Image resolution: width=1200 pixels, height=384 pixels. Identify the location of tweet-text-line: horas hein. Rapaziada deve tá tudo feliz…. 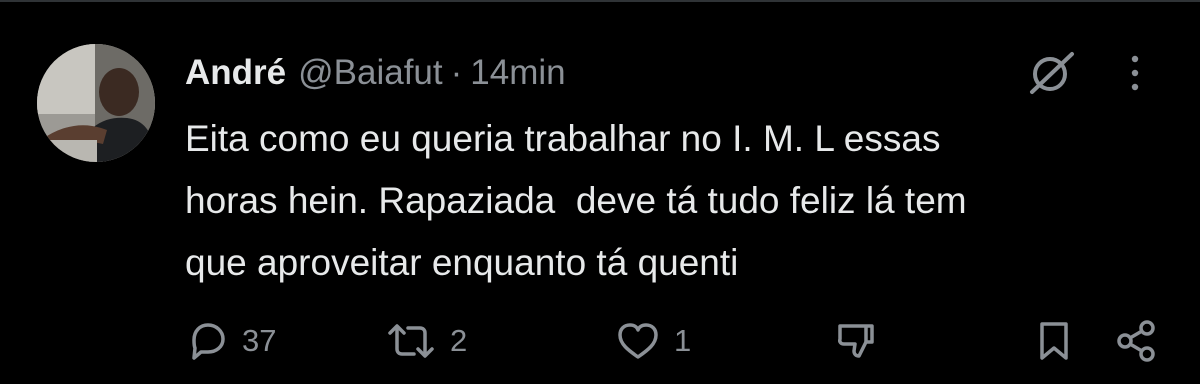
(576, 200).